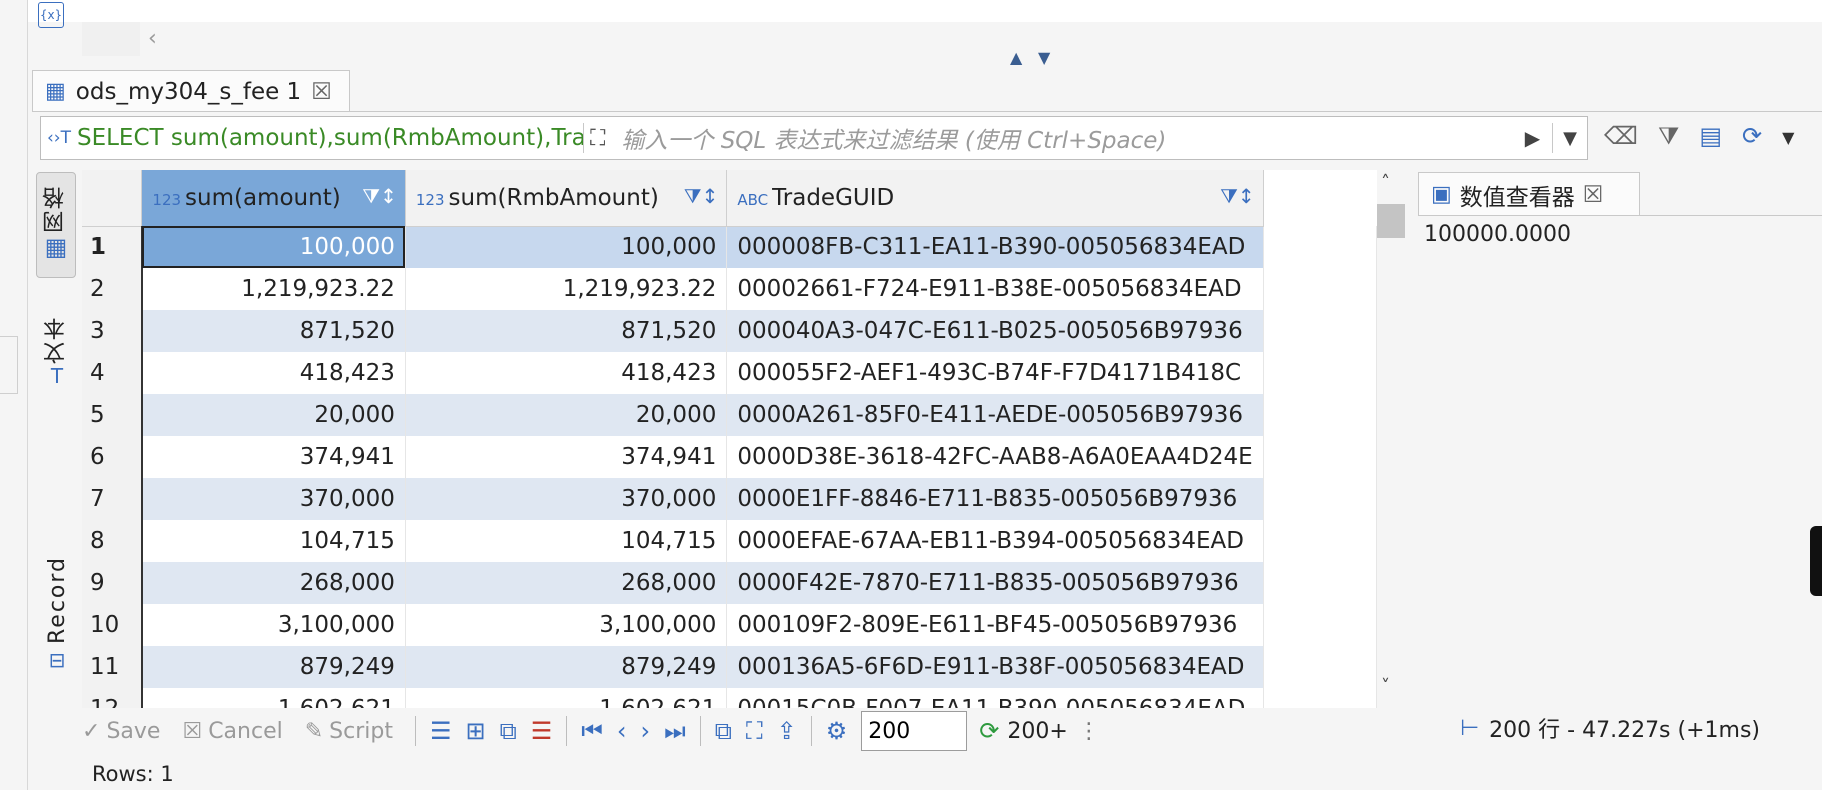  What do you see at coordinates (995, 415) in the screenshot?
I see `cell-tradeguid: 0000A261-85F0-E411-AEDE-005056B97936` at bounding box center [995, 415].